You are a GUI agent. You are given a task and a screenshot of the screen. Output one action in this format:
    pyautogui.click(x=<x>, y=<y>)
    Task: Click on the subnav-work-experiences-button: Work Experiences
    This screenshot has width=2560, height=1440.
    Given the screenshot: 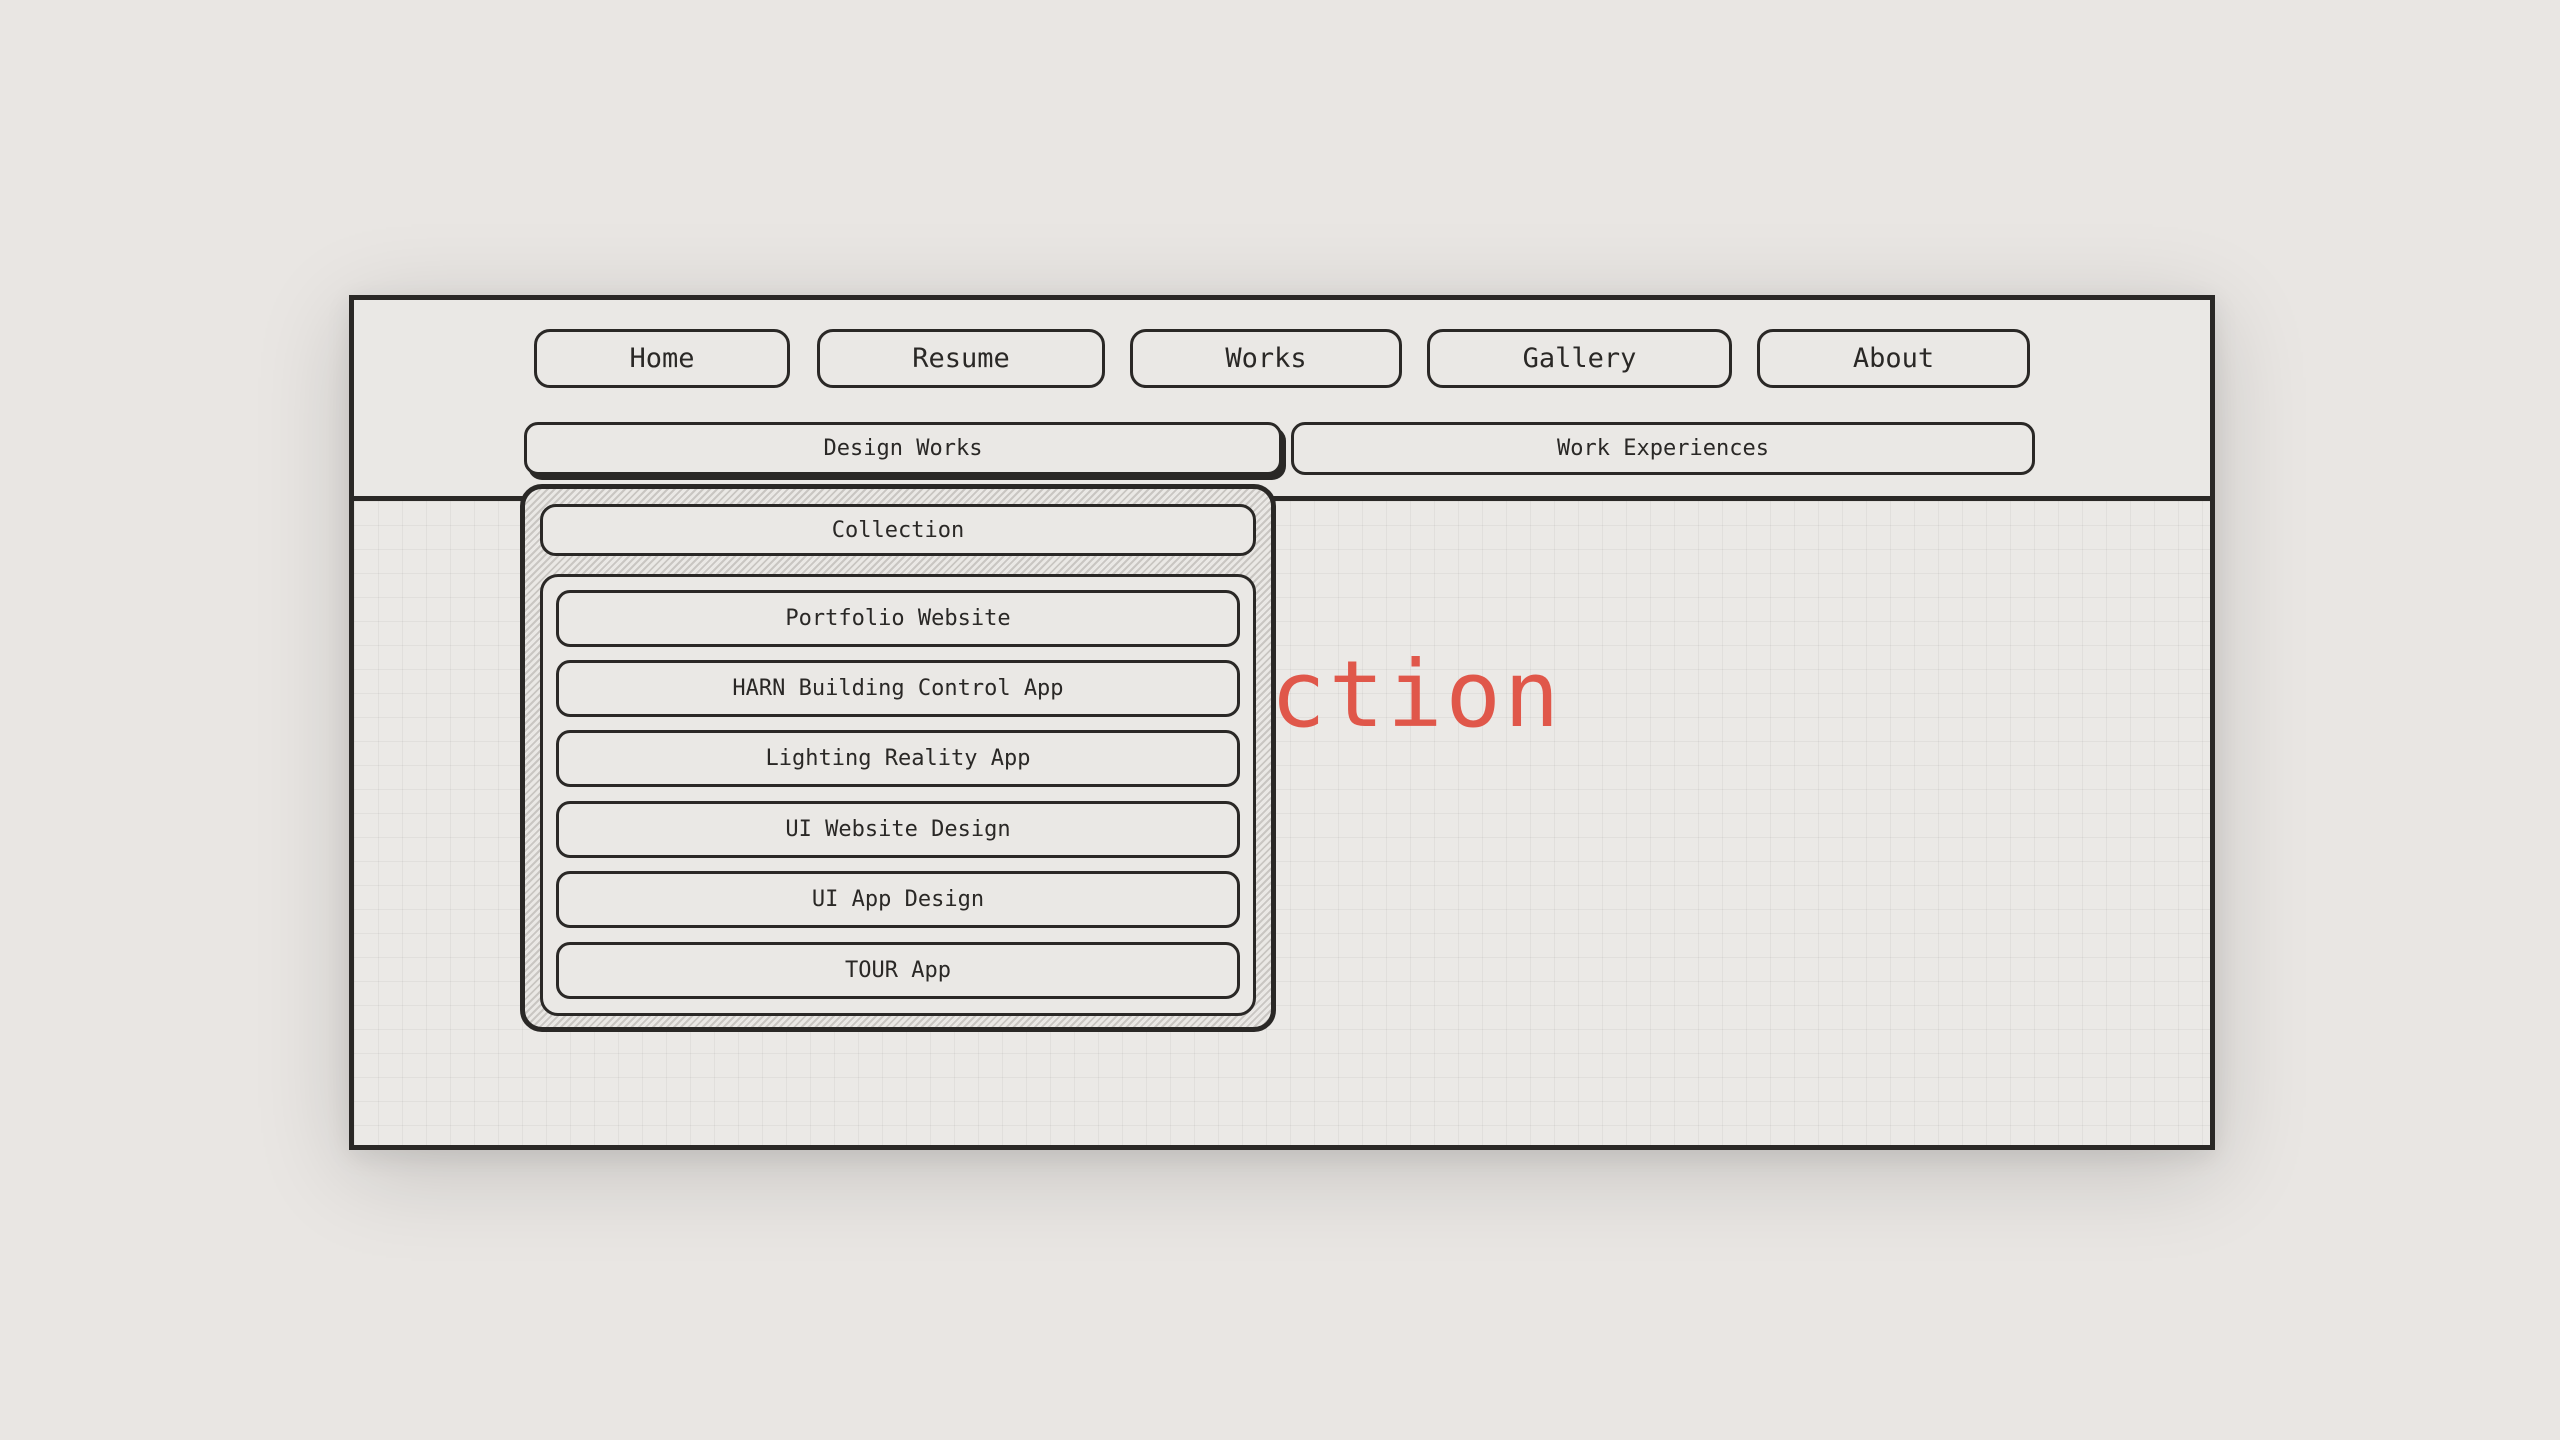 What is the action you would take?
    pyautogui.click(x=1663, y=448)
    